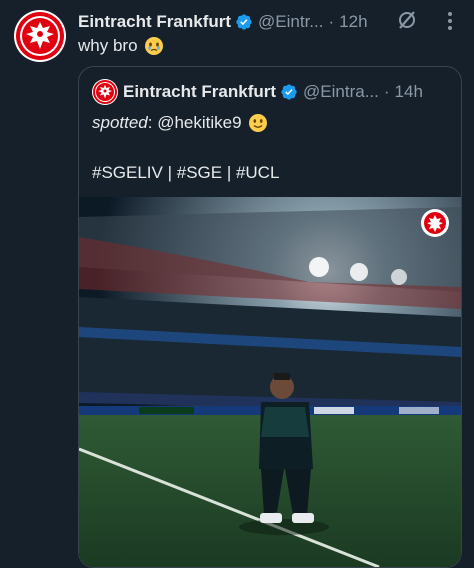  Describe the element at coordinates (120, 122) in the screenshot. I see `quoted-text-italic: spotted` at that location.